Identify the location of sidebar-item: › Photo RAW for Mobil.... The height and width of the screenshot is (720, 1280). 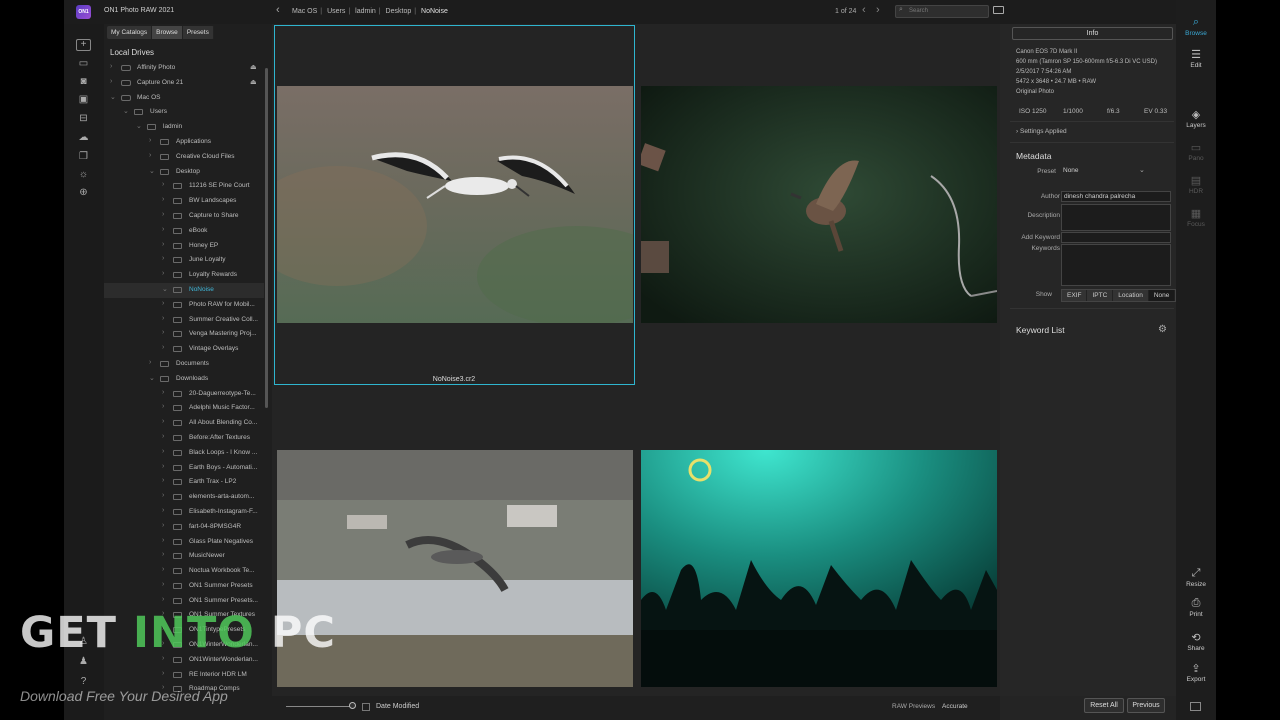
(184, 305).